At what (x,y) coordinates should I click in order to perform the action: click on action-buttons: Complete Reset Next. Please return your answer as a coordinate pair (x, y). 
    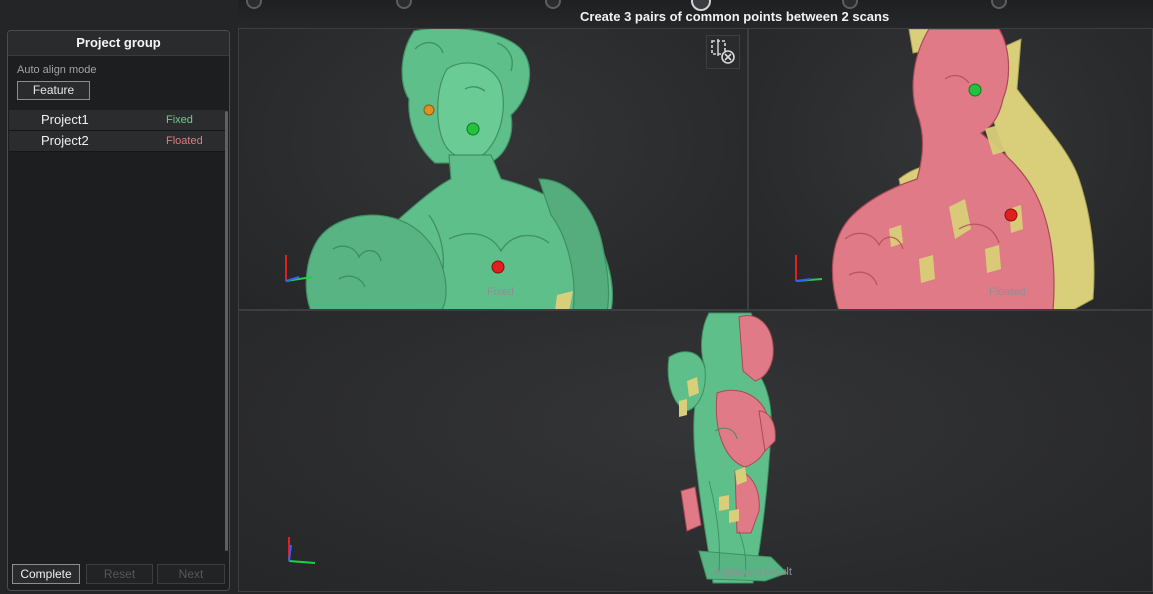
    Looking at the image, I should click on (119, 574).